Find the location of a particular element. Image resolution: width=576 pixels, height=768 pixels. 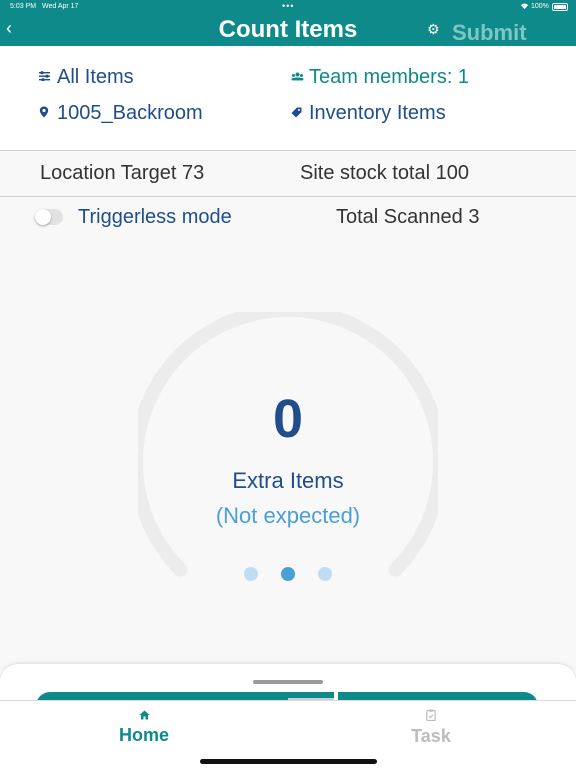

location-pin-icon is located at coordinates (46, 113).